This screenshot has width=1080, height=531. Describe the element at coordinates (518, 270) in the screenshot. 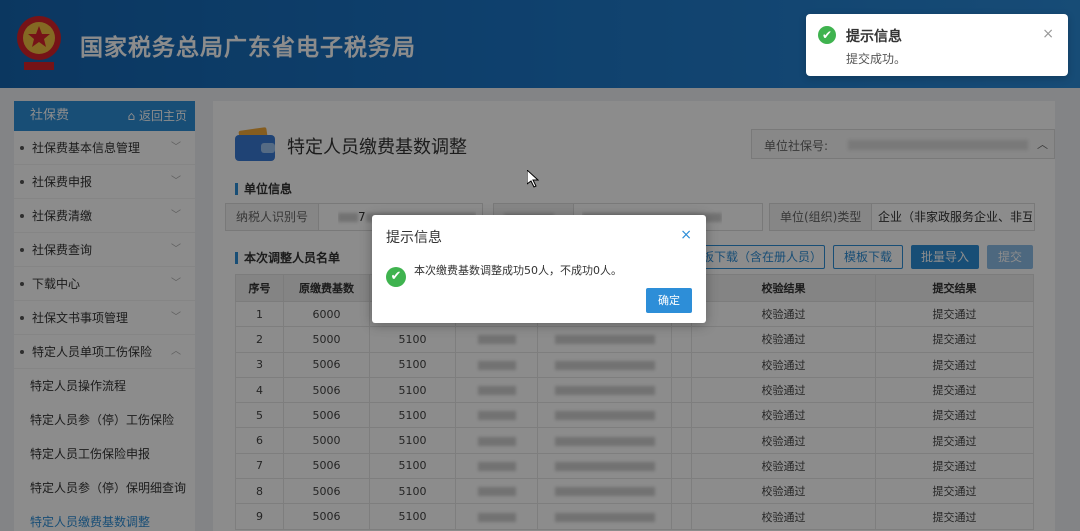

I see `dialog-message: 本次缴费基数调整成功50人，不成功0人。` at that location.